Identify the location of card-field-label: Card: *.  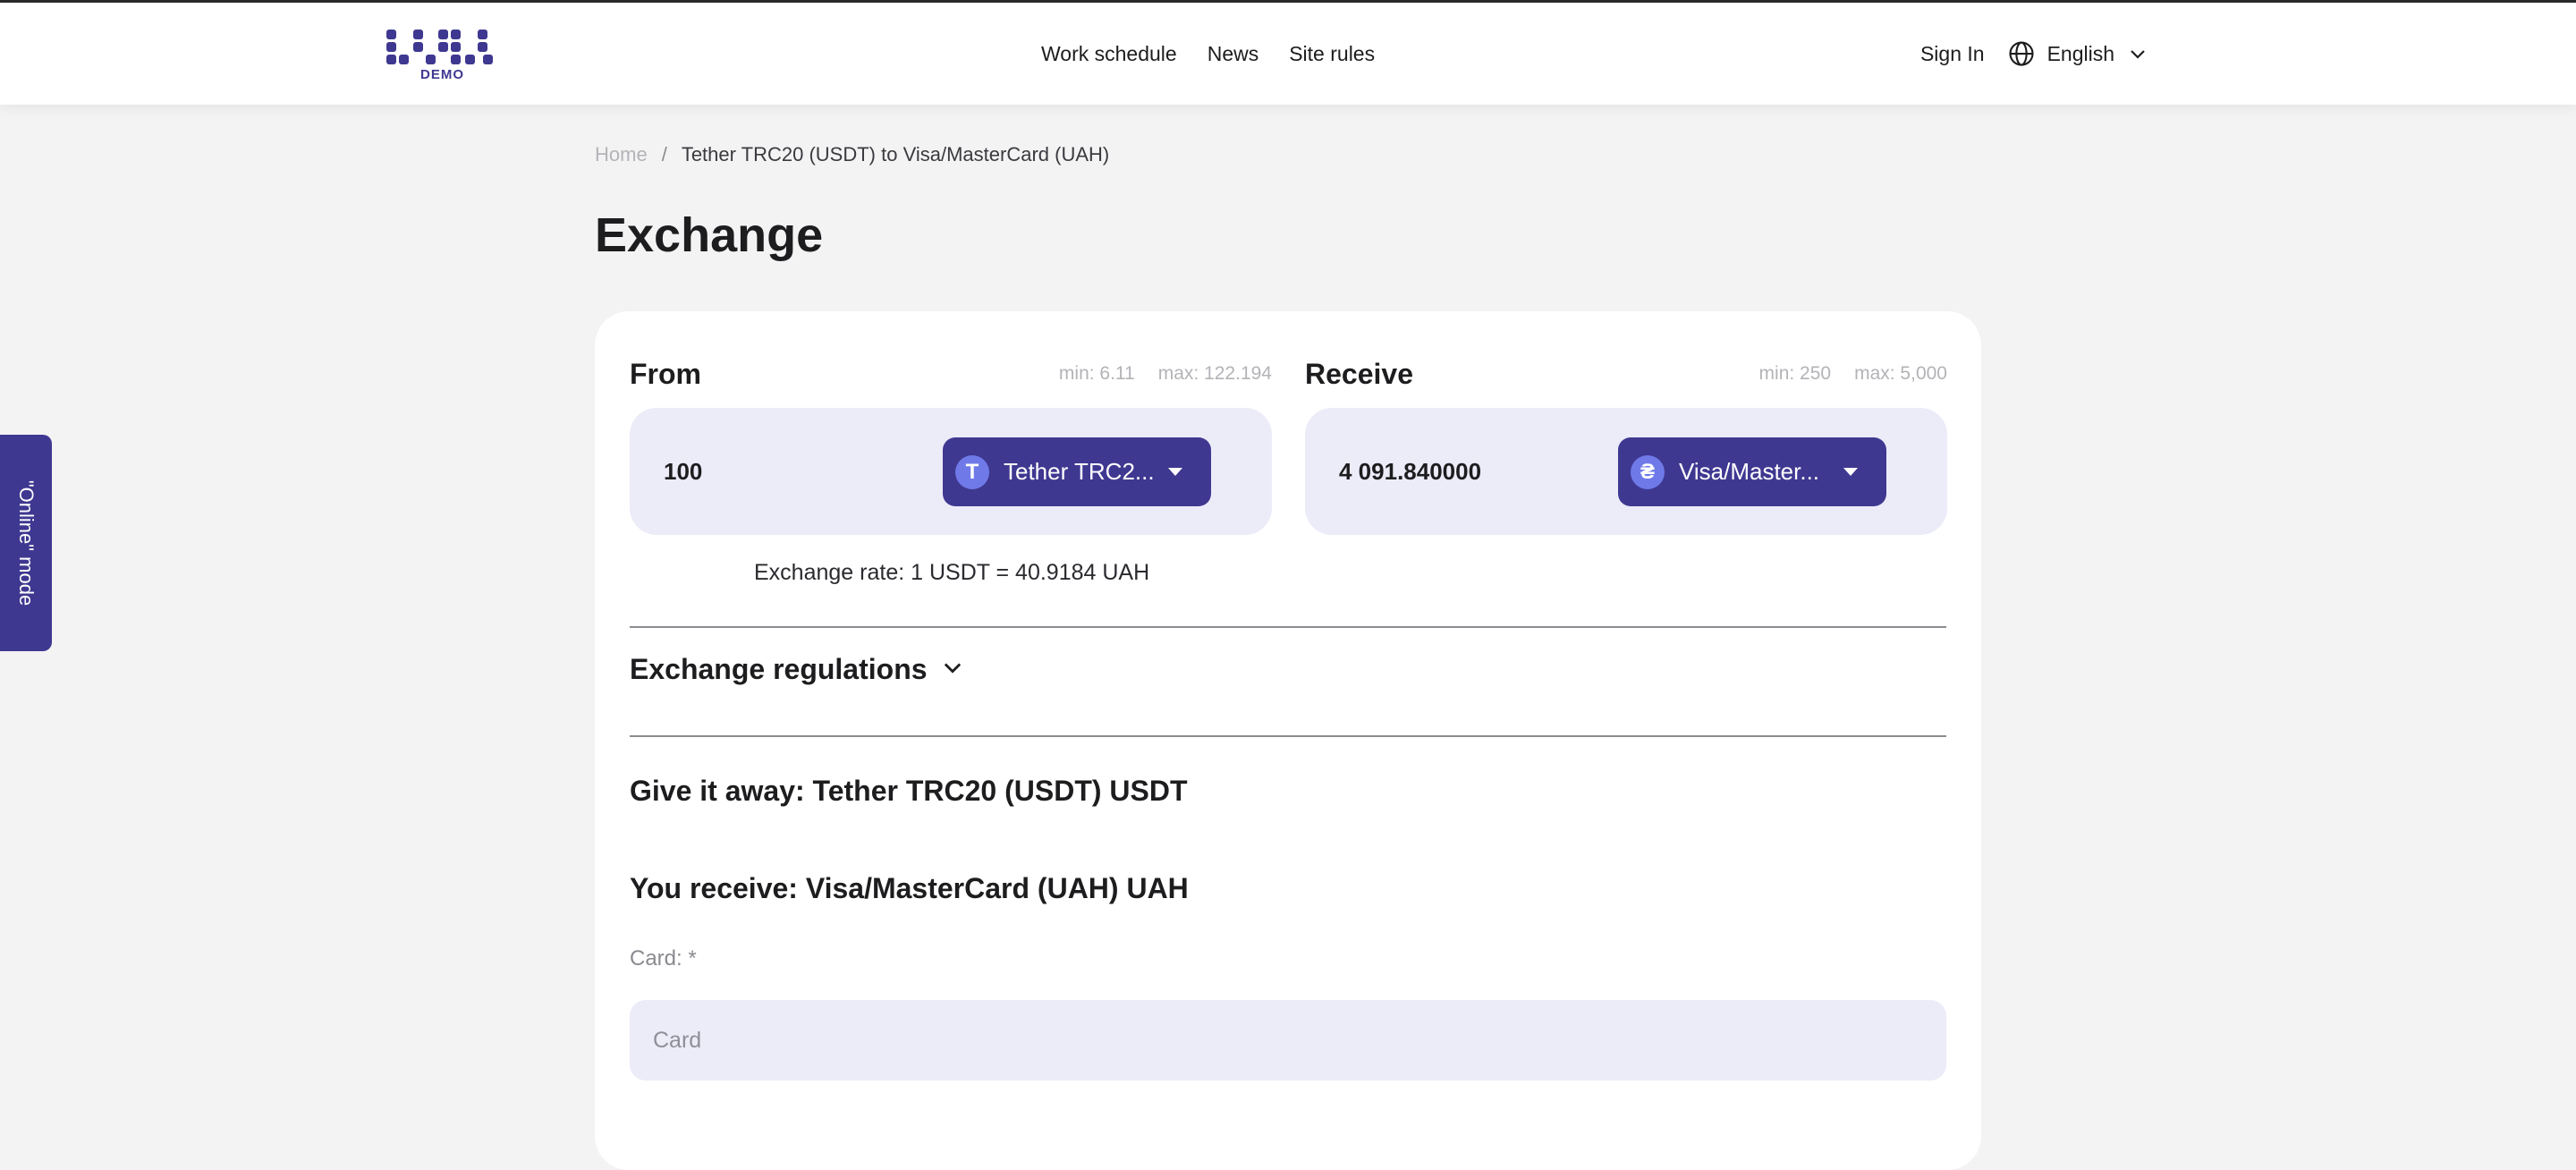
(663, 959).